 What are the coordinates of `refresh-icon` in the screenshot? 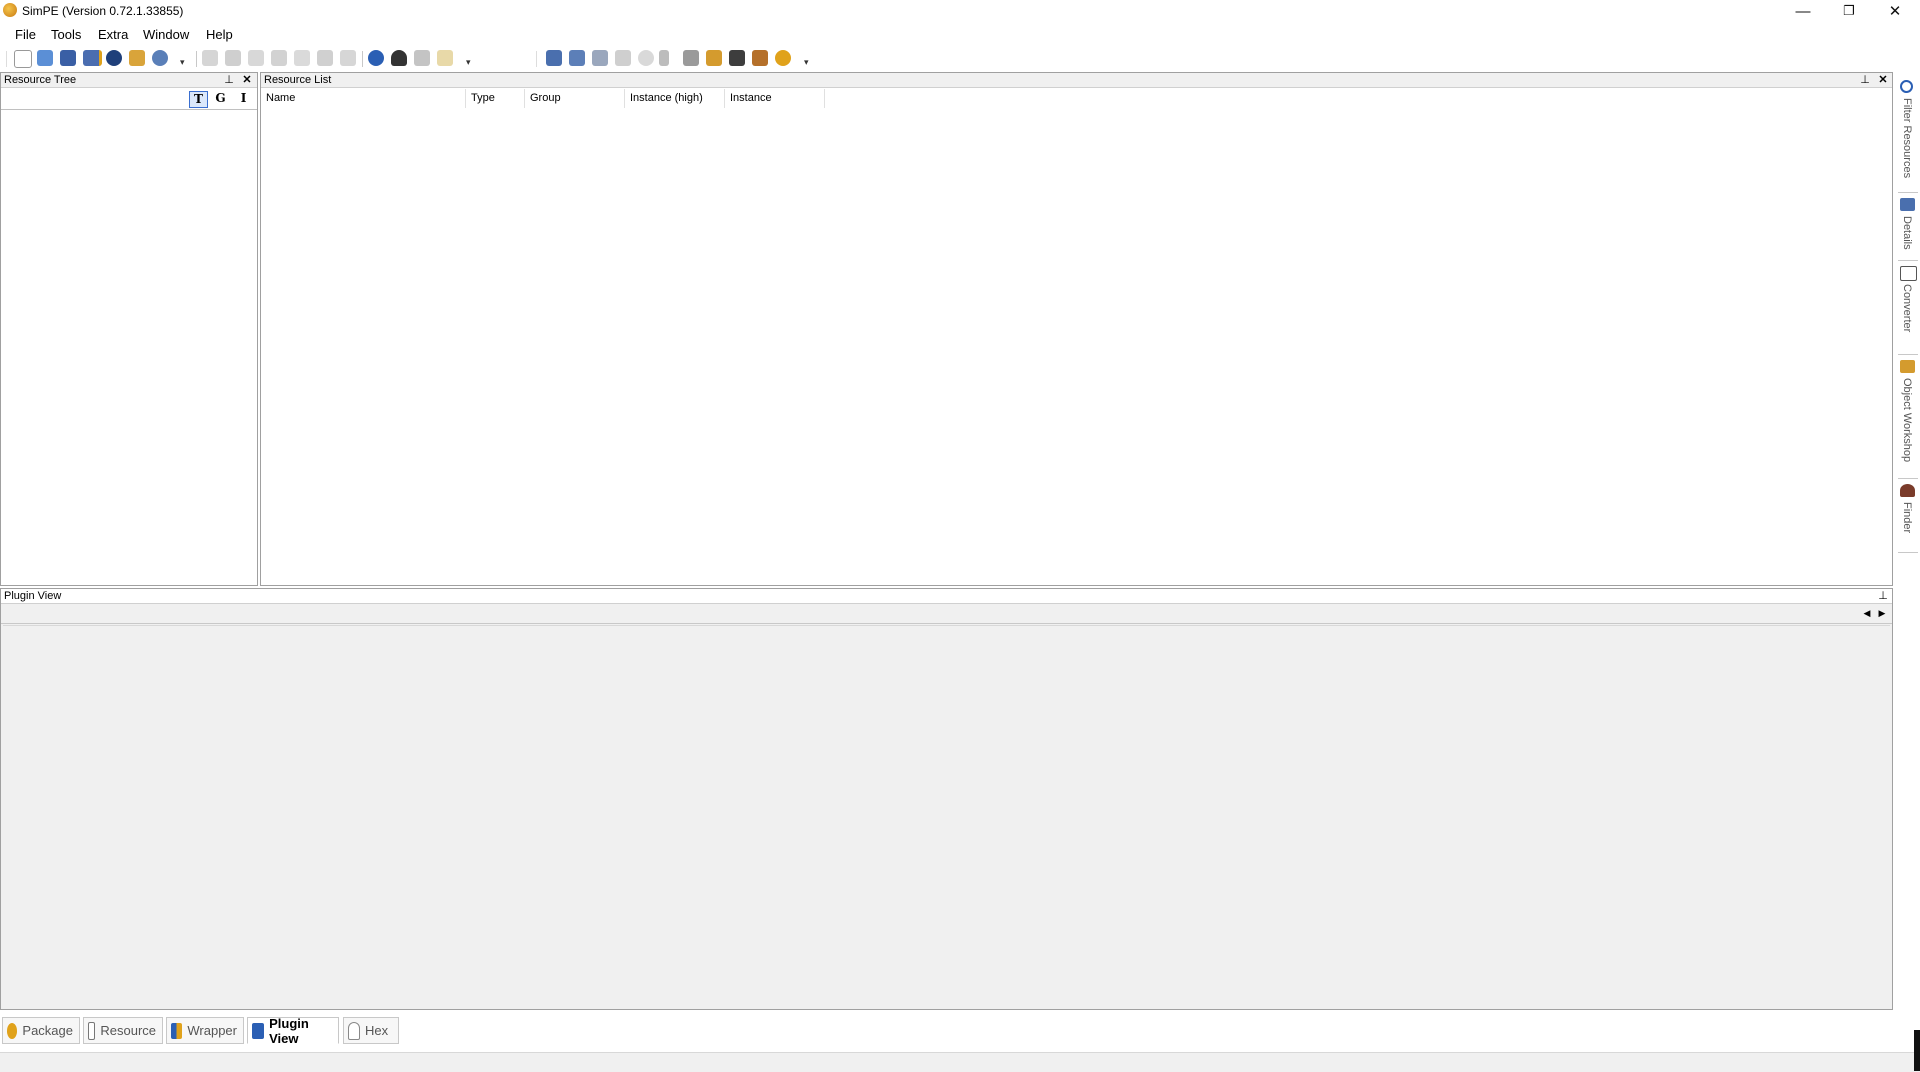 It's located at (376, 58).